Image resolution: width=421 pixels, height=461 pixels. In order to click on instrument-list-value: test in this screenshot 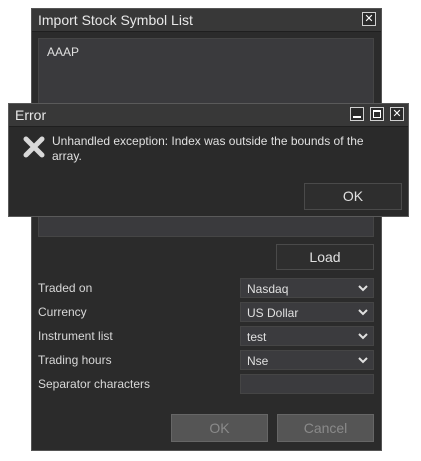, I will do `click(257, 337)`.